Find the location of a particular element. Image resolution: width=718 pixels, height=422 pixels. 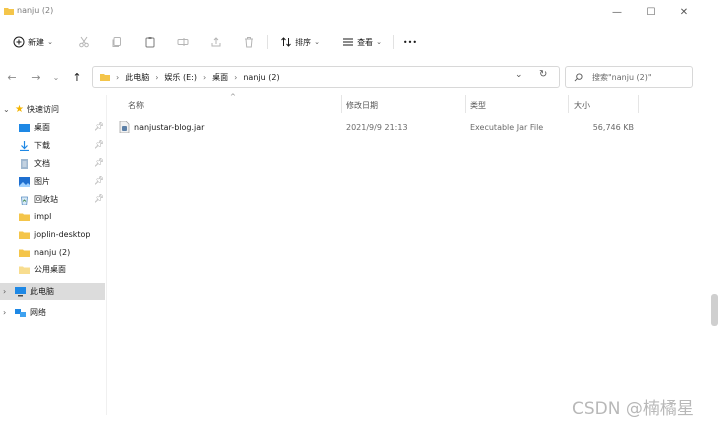

sidebar-item-label: nanju (2) is located at coordinates (52, 252).